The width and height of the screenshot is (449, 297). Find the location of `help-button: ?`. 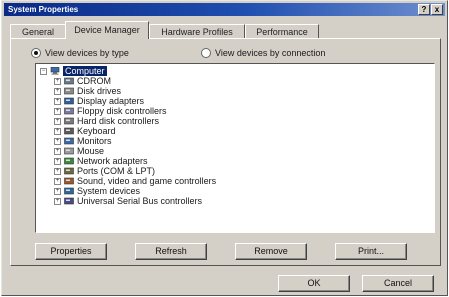

help-button: ? is located at coordinates (424, 9).